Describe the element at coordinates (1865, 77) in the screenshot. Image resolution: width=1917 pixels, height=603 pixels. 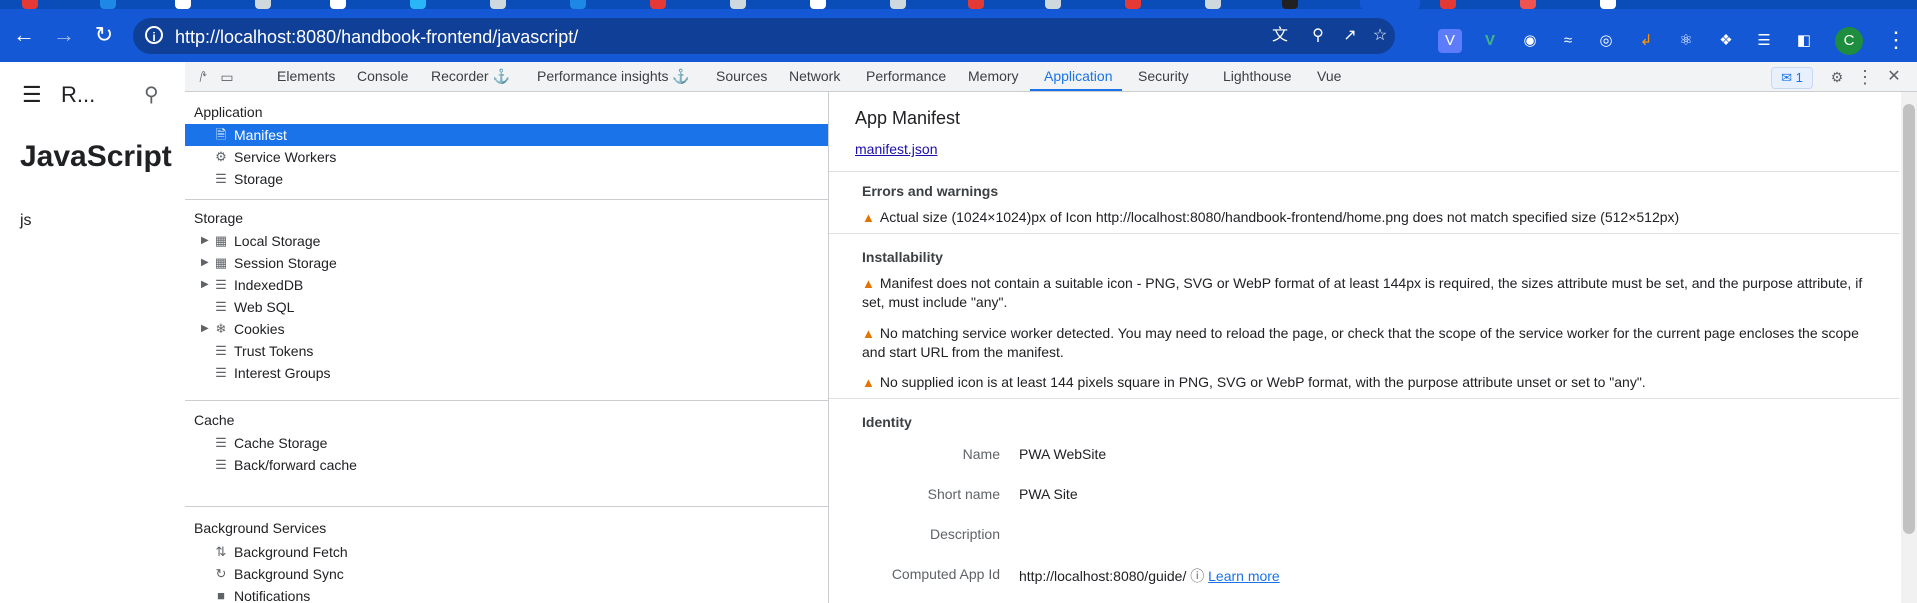
I see `devtools-menu-icon: ⋮` at that location.